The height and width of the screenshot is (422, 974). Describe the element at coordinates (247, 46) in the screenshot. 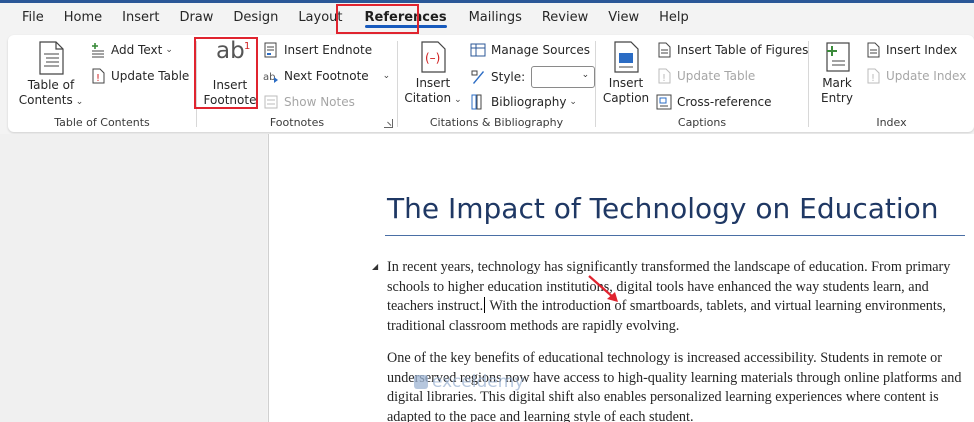

I see `footnote-icon-superscript: 1` at that location.